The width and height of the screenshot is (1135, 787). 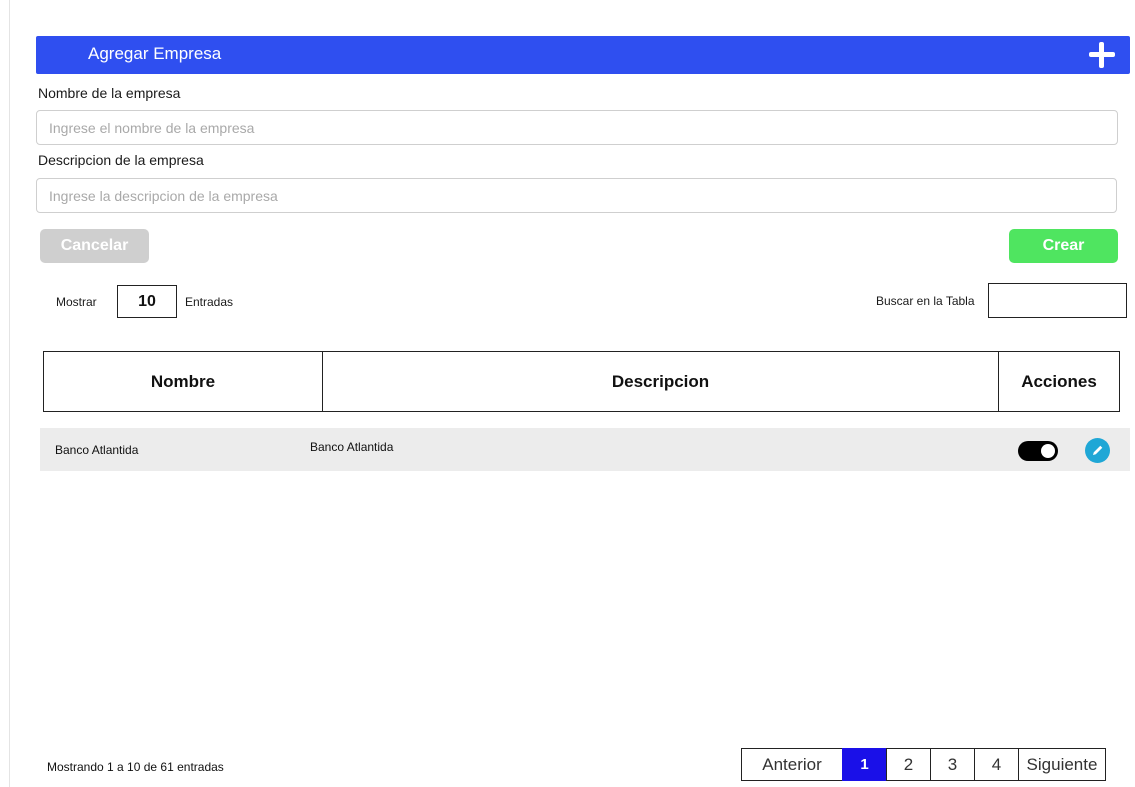 I want to click on company-description-label: Descripcion de la empresa, so click(x=121, y=160).